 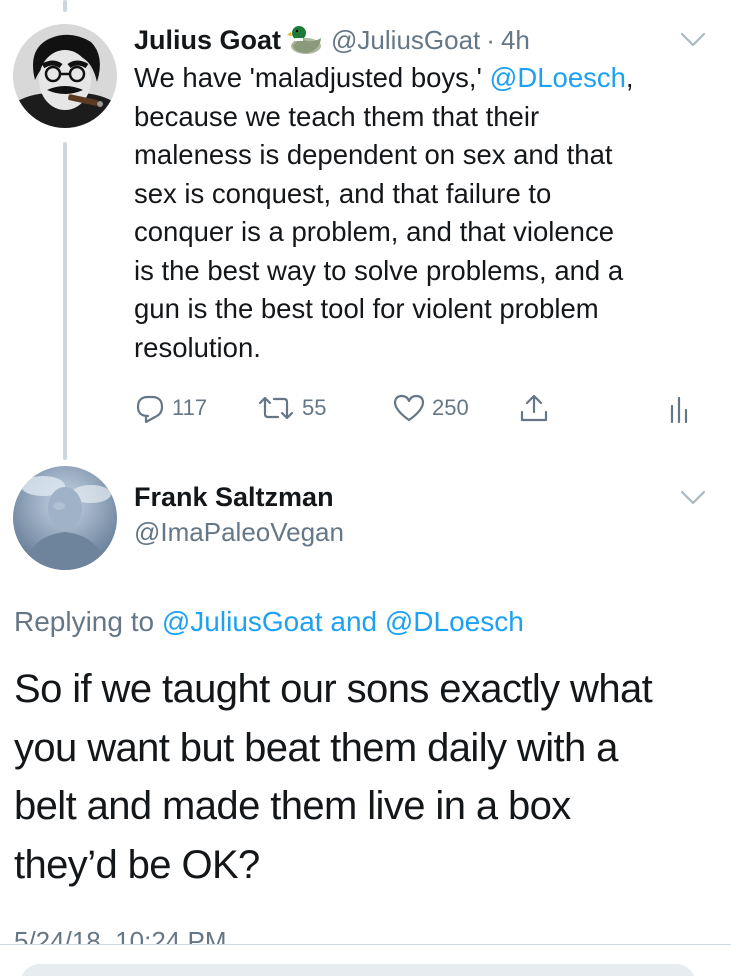 What do you see at coordinates (305, 40) in the screenshot?
I see `duck-icon` at bounding box center [305, 40].